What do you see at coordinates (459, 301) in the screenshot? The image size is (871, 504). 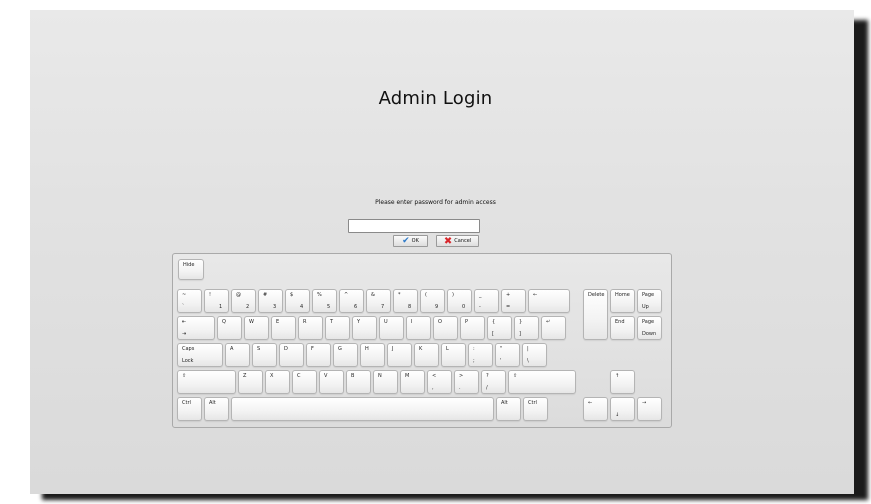 I see `key-0: ) 0` at bounding box center [459, 301].